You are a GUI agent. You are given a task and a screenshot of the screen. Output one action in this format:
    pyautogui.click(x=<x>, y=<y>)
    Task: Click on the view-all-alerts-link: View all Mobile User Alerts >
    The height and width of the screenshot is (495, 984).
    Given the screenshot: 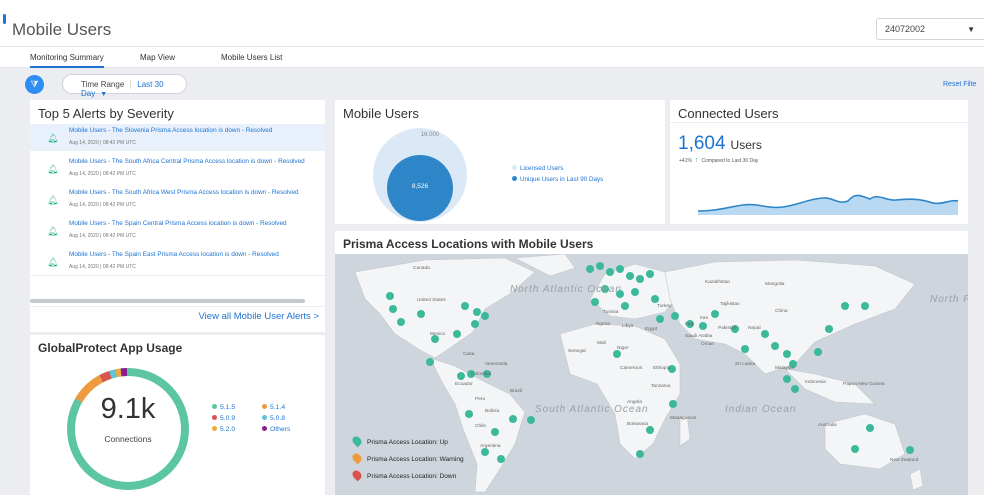 What is the action you would take?
    pyautogui.click(x=259, y=316)
    